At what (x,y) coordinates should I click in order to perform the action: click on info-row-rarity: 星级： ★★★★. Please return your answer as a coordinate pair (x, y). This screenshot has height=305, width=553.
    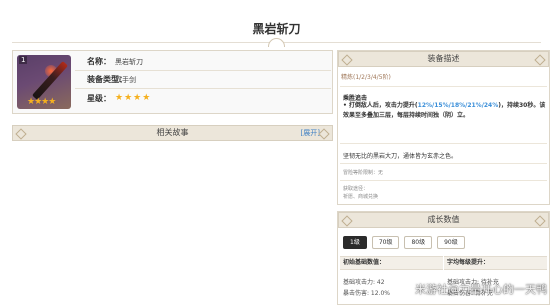
    Looking at the image, I should click on (203, 98).